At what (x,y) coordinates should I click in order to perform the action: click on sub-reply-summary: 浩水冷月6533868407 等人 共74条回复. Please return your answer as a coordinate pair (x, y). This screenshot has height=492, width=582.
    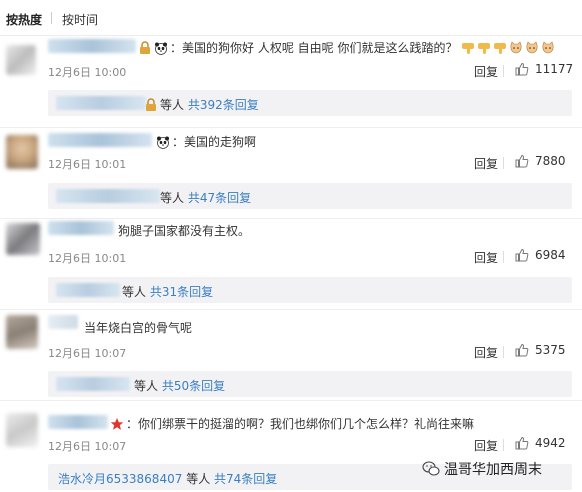
    Looking at the image, I should click on (168, 479).